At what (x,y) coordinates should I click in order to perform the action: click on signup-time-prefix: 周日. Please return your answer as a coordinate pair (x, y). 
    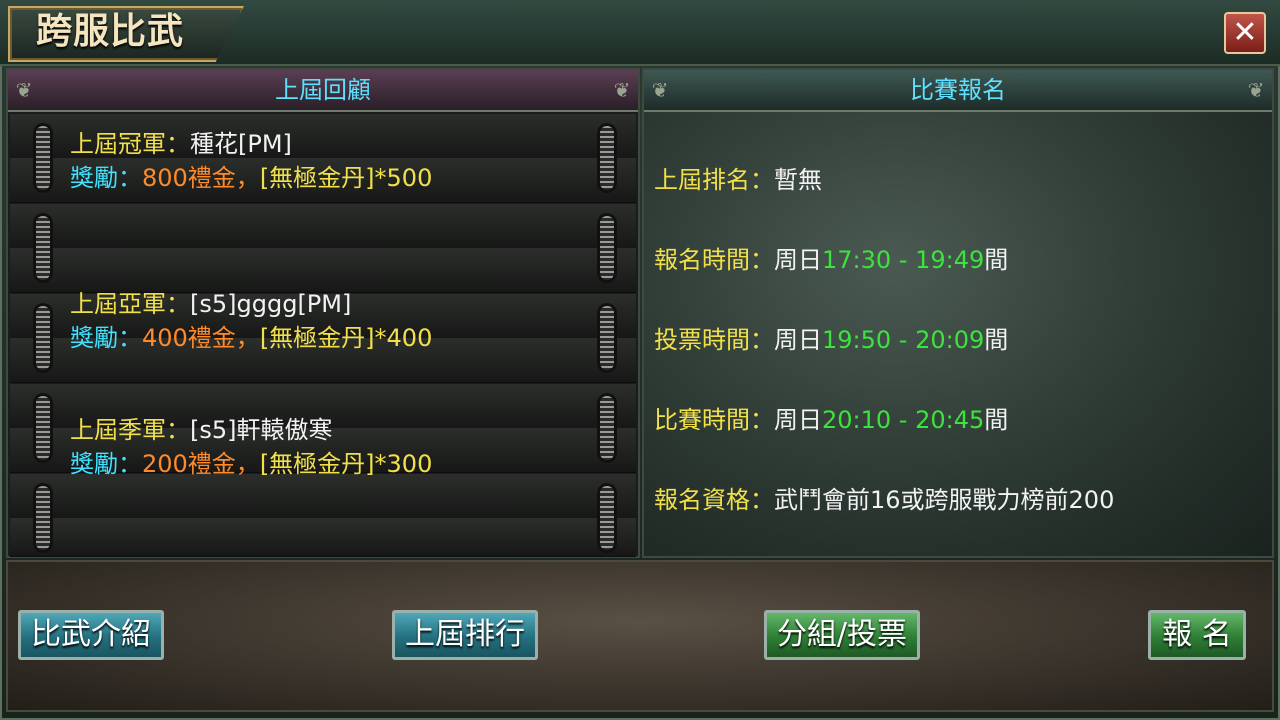
    Looking at the image, I should click on (798, 260).